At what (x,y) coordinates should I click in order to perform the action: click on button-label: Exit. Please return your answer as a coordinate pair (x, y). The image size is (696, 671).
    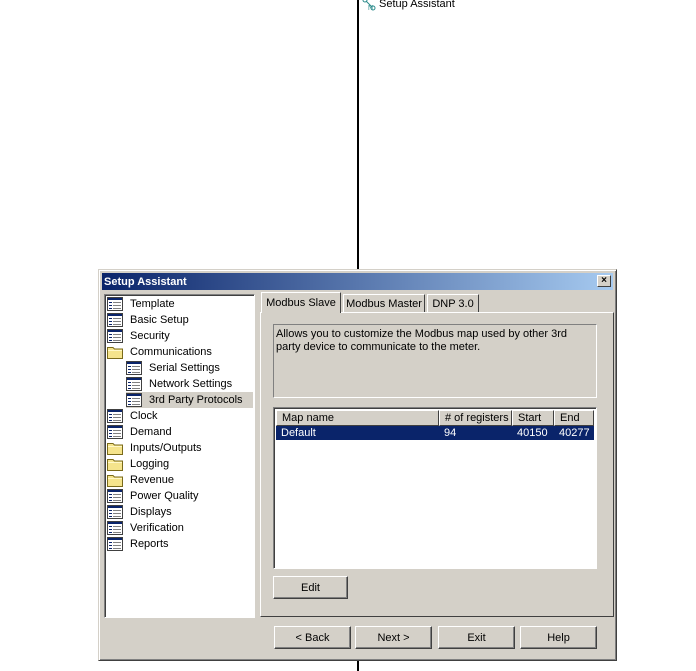
    Looking at the image, I should click on (476, 637).